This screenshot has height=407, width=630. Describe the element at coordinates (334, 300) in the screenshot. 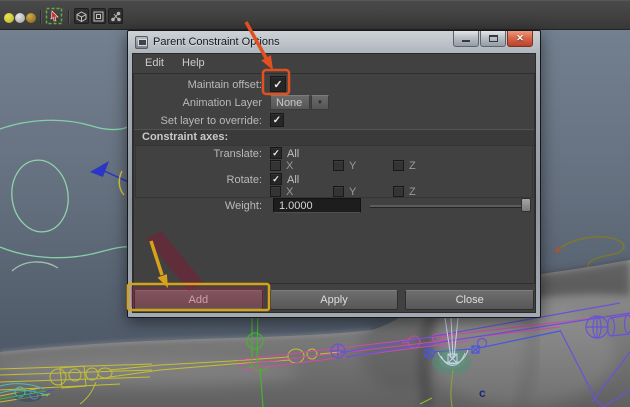

I see `apply-button: Apply` at that location.